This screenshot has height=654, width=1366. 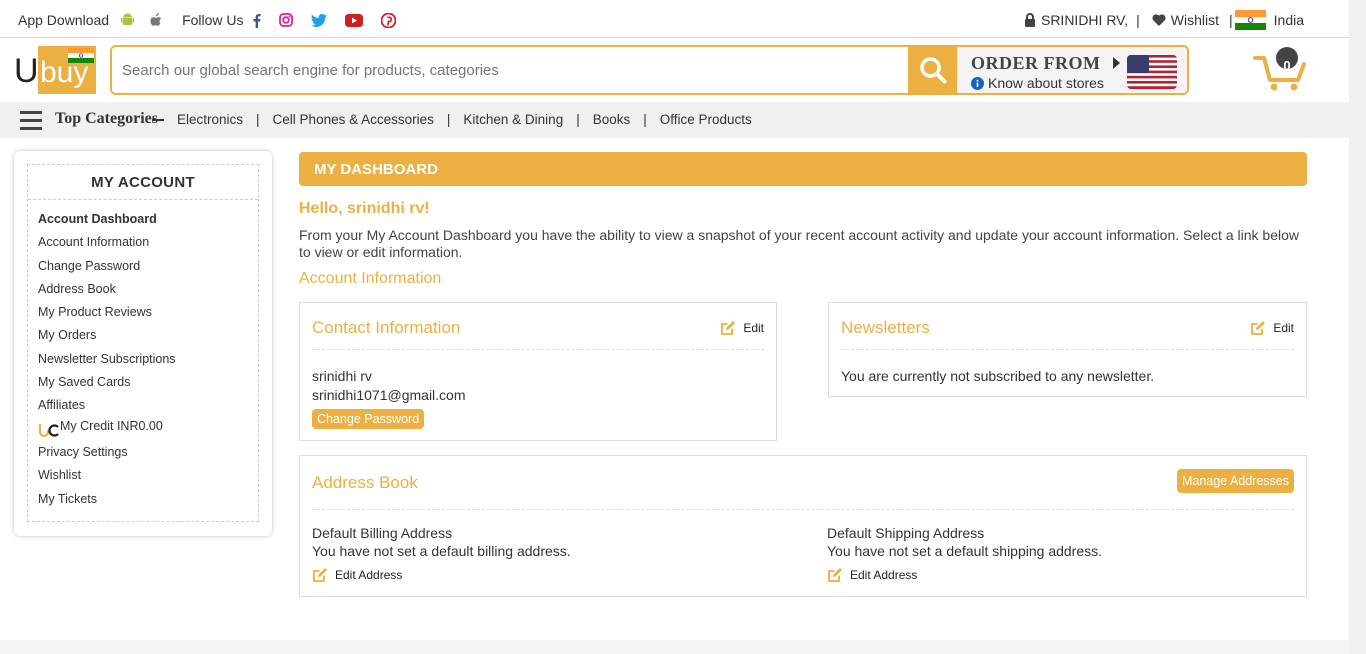 What do you see at coordinates (148, 475) in the screenshot?
I see `sidebar-item-wishlist: Wishlist` at bounding box center [148, 475].